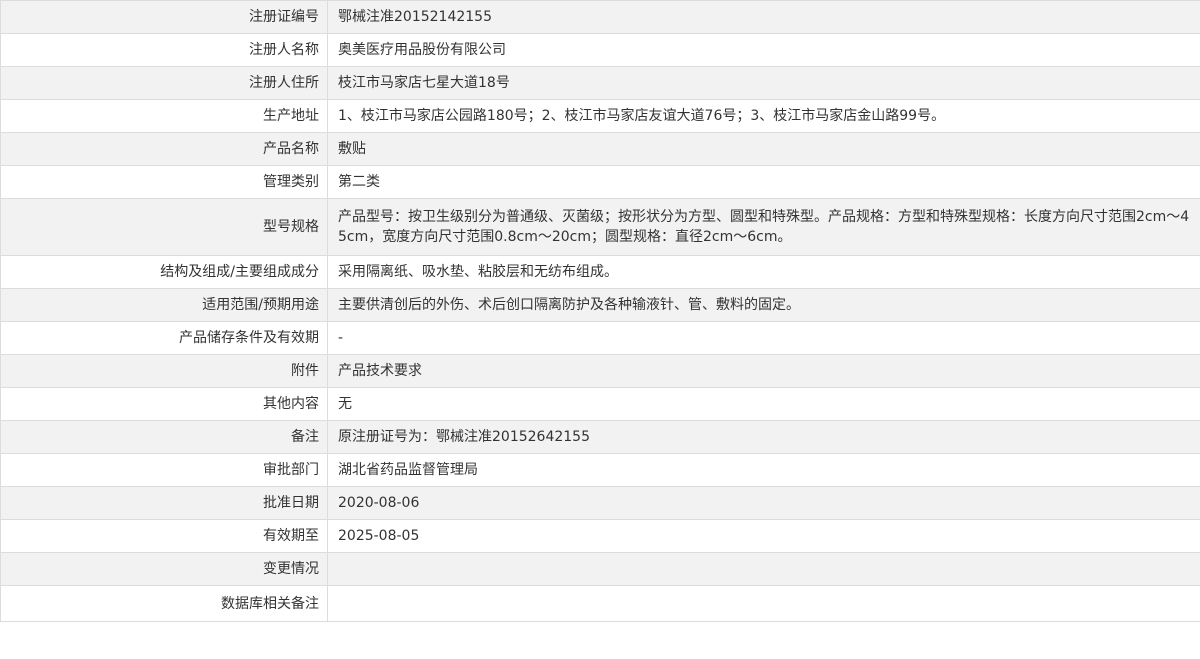 The image size is (1200, 659). What do you see at coordinates (763, 50) in the screenshot?
I see `field-value-registrant-name: 奥美医疗用品股份有限公司` at bounding box center [763, 50].